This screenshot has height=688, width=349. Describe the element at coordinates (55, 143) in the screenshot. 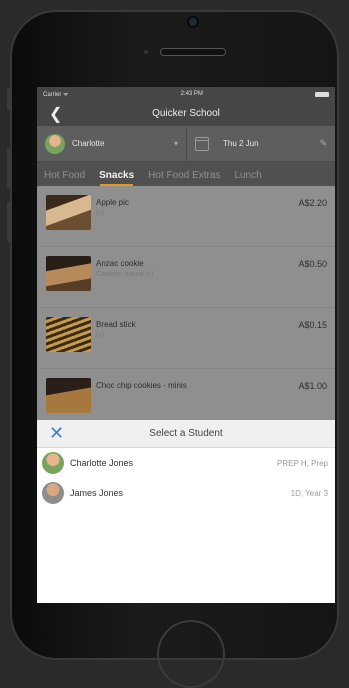

I see `student-avatar` at that location.